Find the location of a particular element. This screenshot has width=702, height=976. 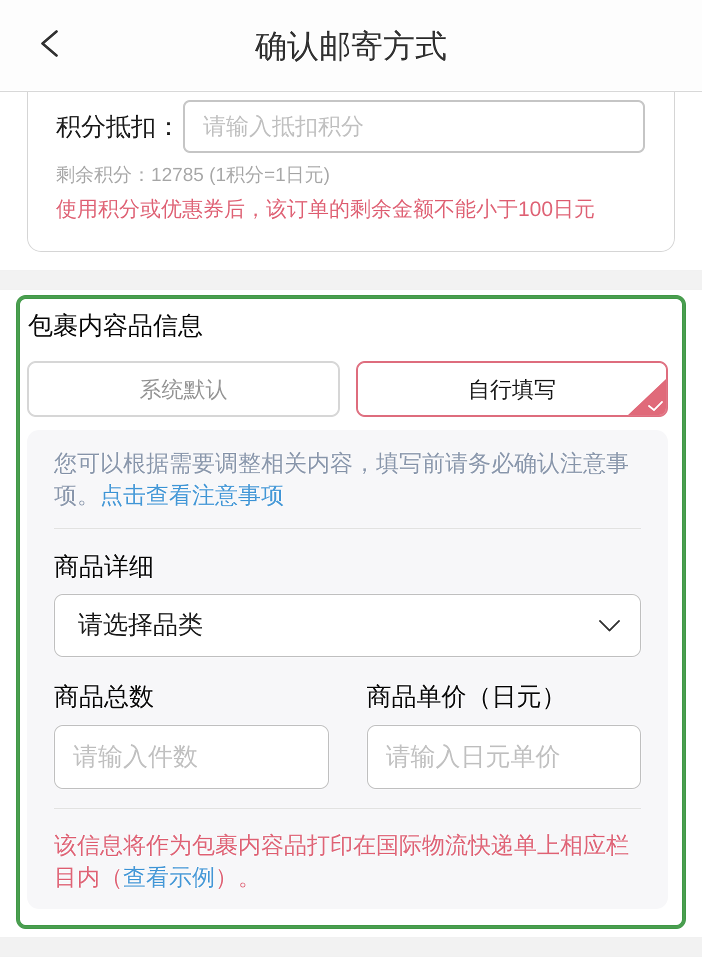

category-select: 请选择品类 is located at coordinates (347, 625).